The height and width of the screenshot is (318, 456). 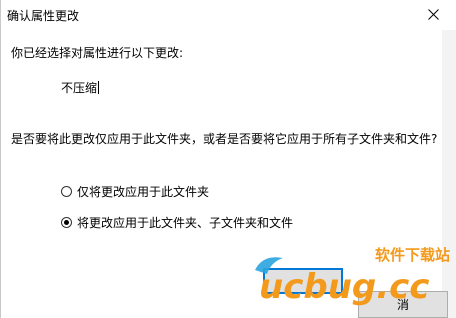 I want to click on right-edge-panel, so click(x=449, y=174).